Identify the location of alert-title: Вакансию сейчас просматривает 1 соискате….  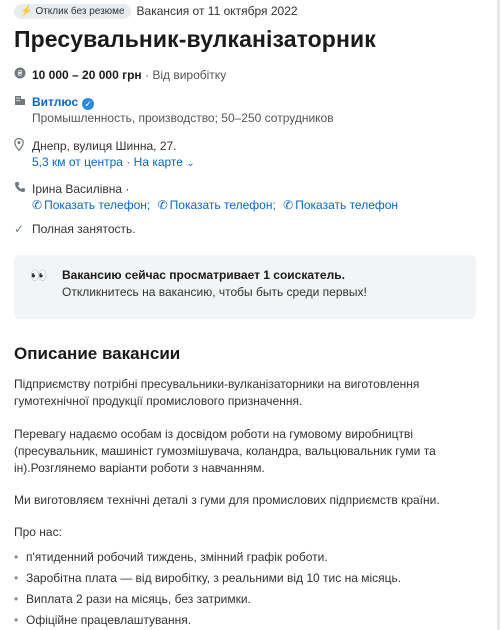
(203, 275).